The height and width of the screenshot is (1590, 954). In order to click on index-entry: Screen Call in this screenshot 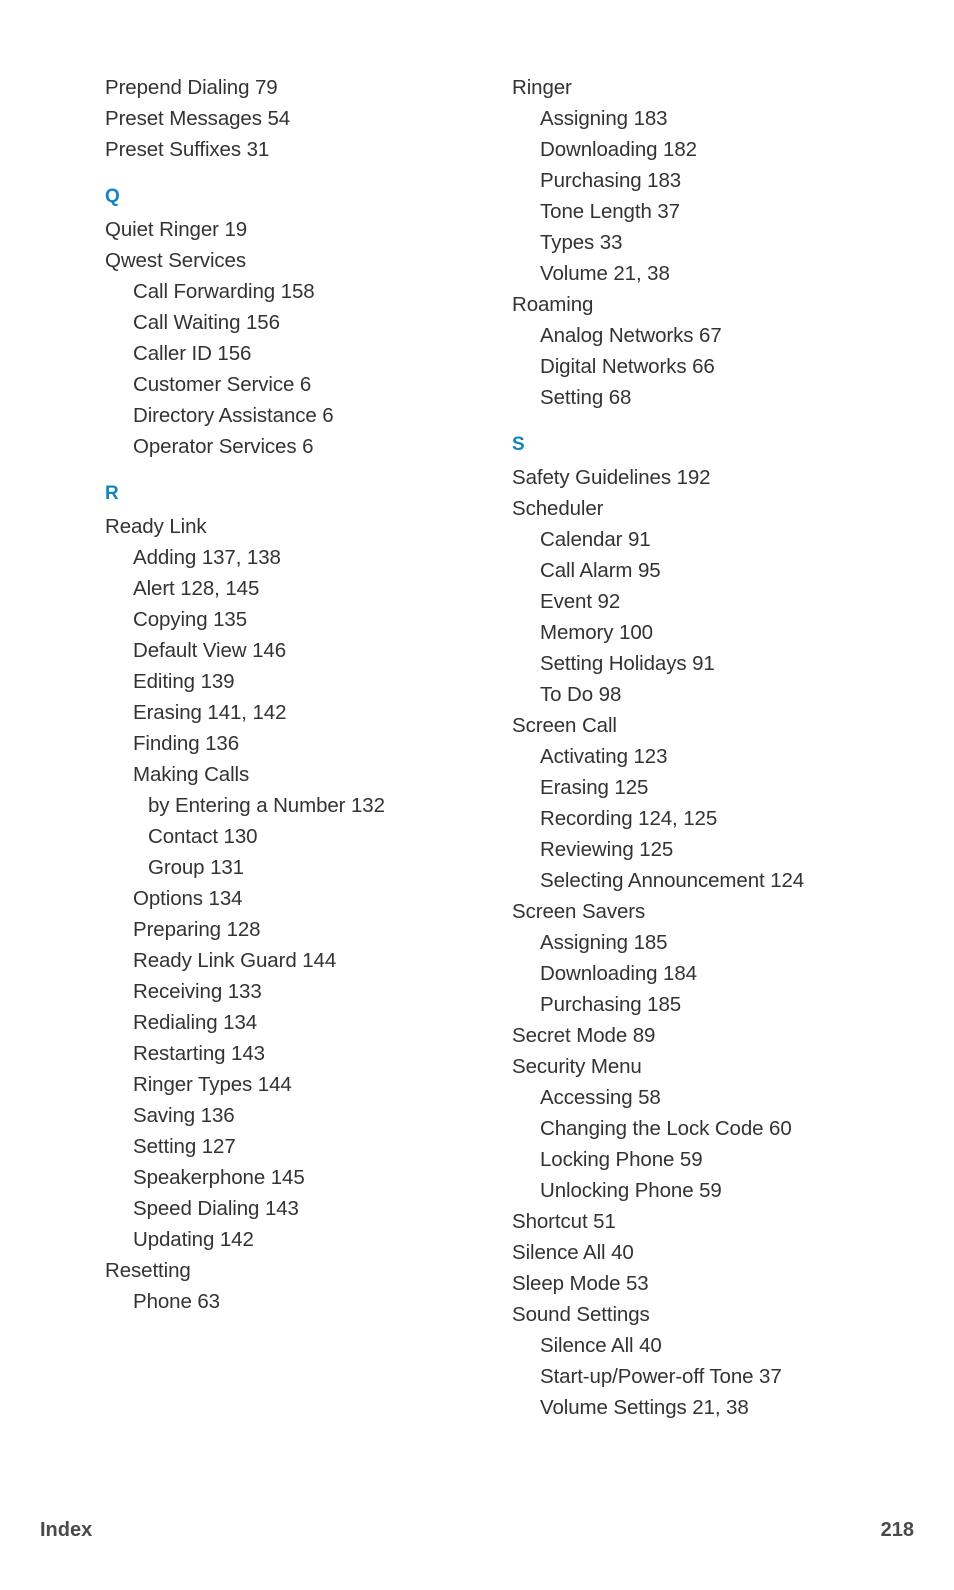, I will do `click(564, 725)`.